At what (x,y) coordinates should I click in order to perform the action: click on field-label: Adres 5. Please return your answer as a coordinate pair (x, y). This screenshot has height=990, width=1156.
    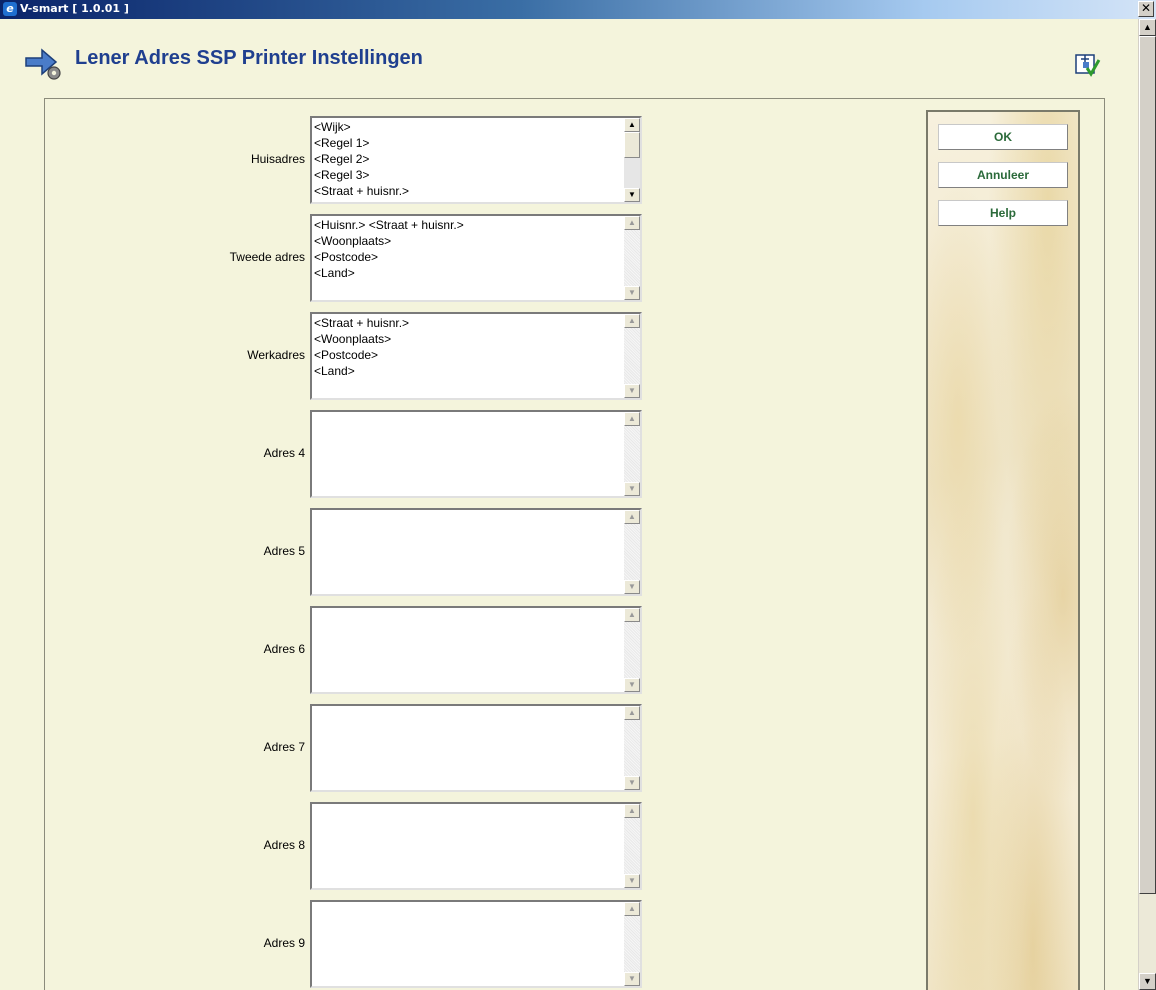
    Looking at the image, I should click on (284, 551).